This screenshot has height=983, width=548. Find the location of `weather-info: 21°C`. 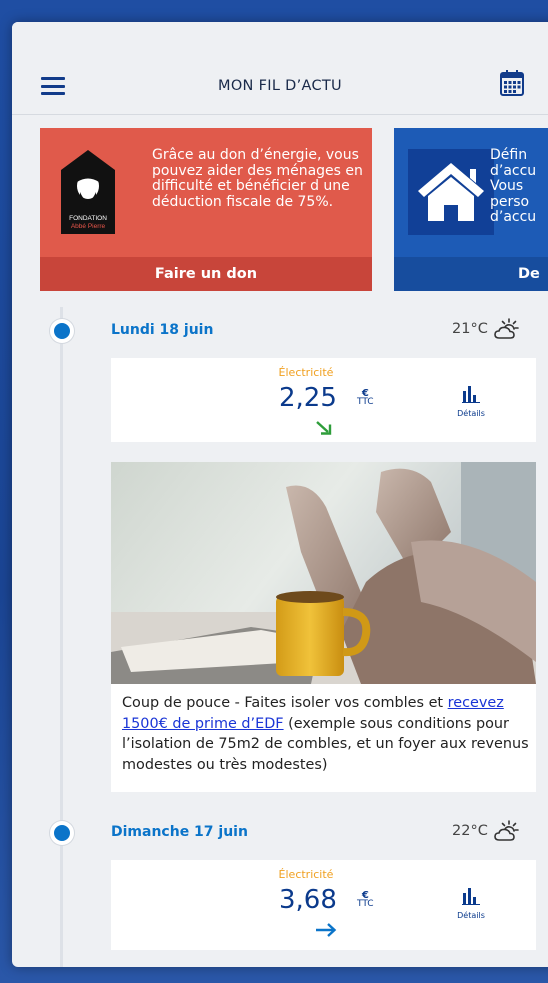

weather-info: 21°C is located at coordinates (486, 329).